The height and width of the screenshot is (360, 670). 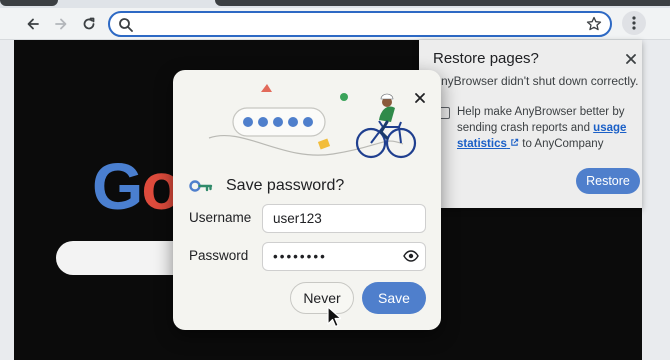 What do you see at coordinates (29, 3) in the screenshot?
I see `browser-tab` at bounding box center [29, 3].